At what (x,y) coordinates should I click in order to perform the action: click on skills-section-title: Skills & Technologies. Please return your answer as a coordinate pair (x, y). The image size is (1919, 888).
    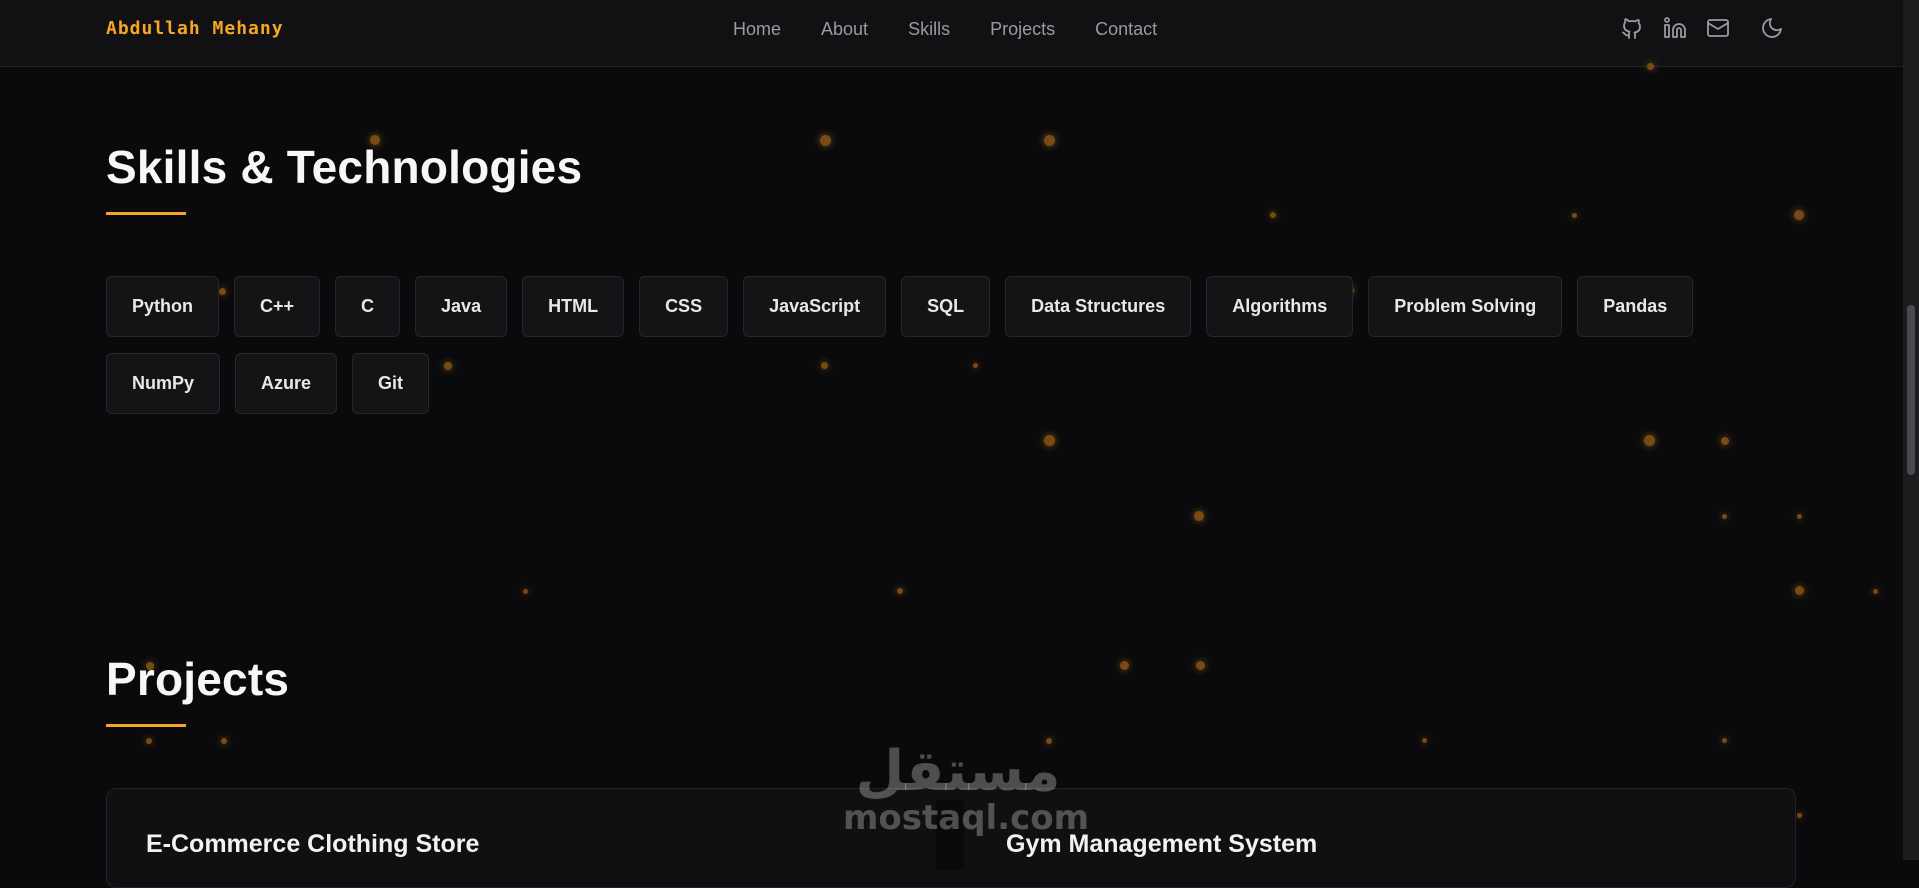
    Looking at the image, I should click on (344, 167).